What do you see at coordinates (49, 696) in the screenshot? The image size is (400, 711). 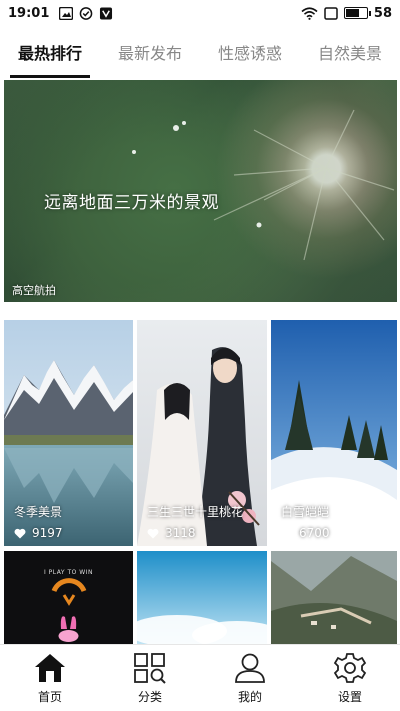 I see `nav-label: 首页` at bounding box center [49, 696].